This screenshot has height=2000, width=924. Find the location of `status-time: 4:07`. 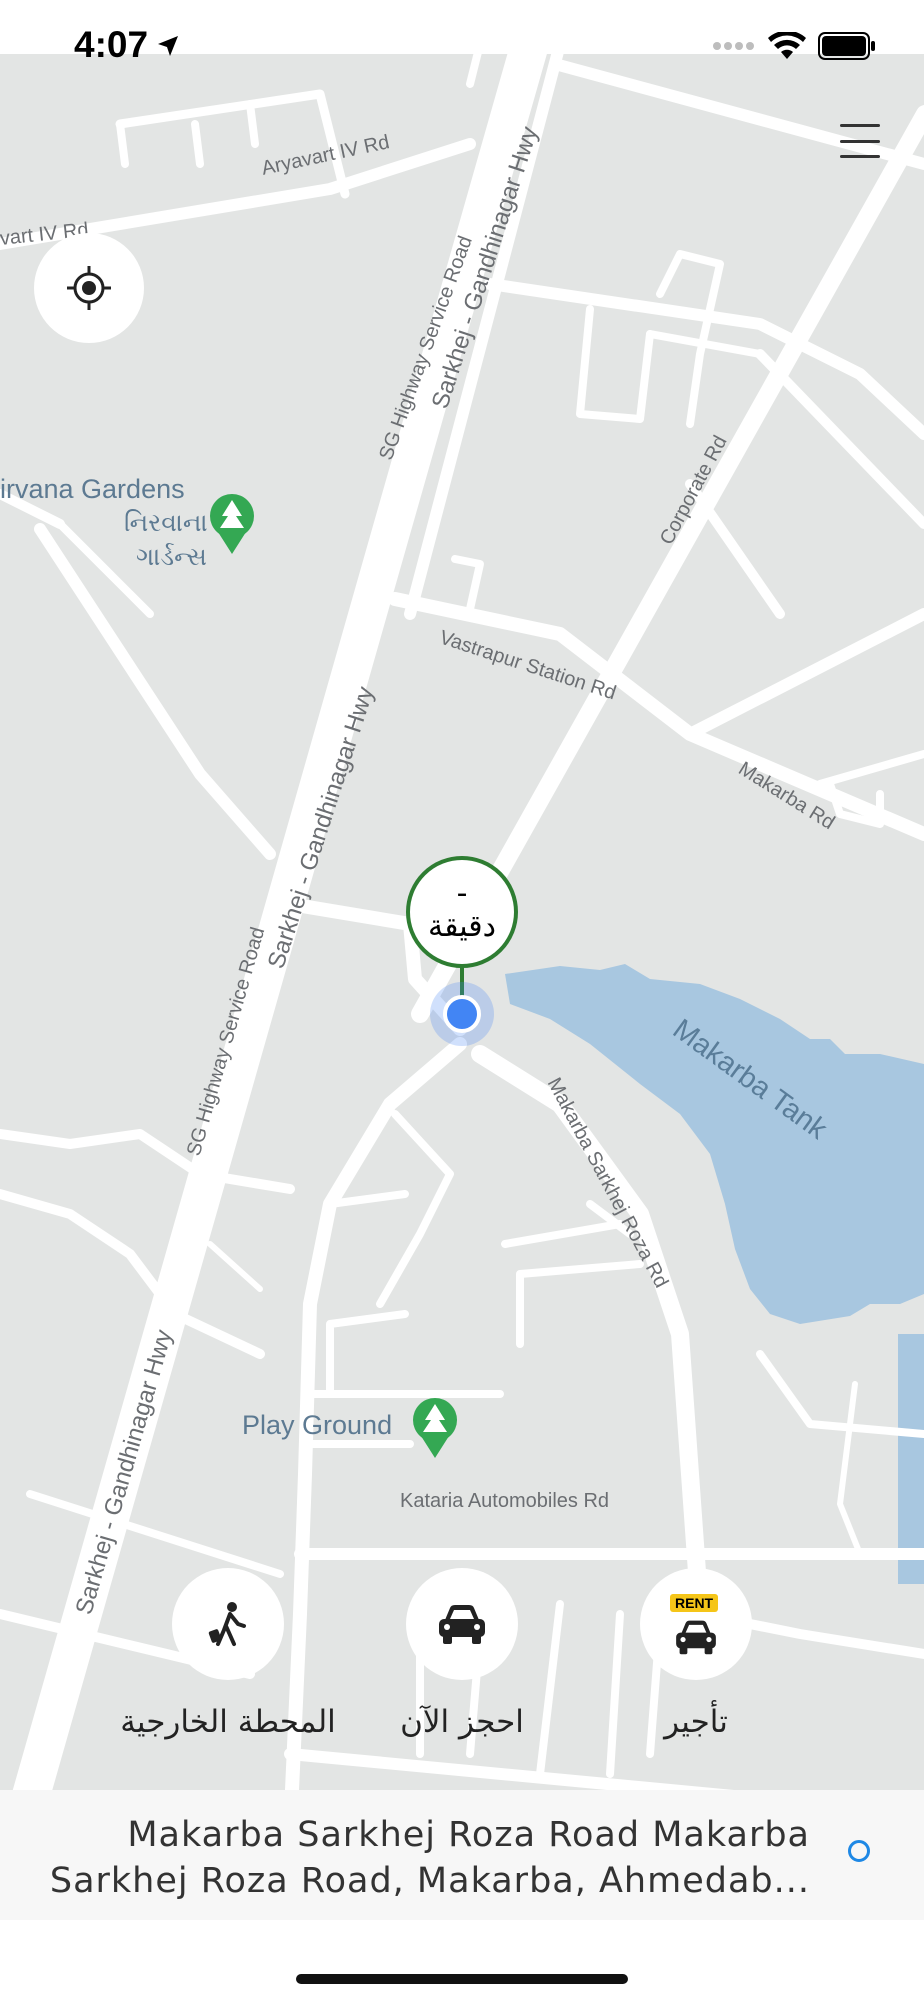

status-time: 4:07 is located at coordinates (111, 44).